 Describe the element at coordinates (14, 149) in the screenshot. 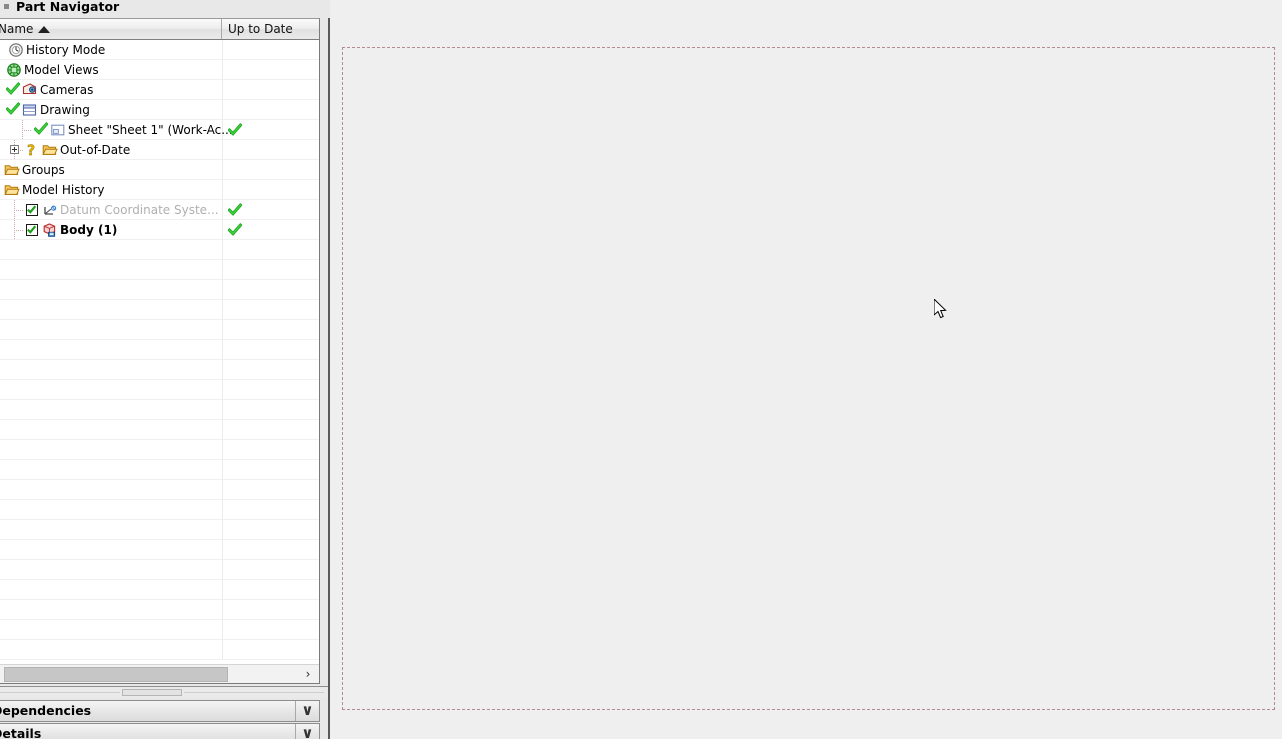

I see `expand-node-button` at that location.